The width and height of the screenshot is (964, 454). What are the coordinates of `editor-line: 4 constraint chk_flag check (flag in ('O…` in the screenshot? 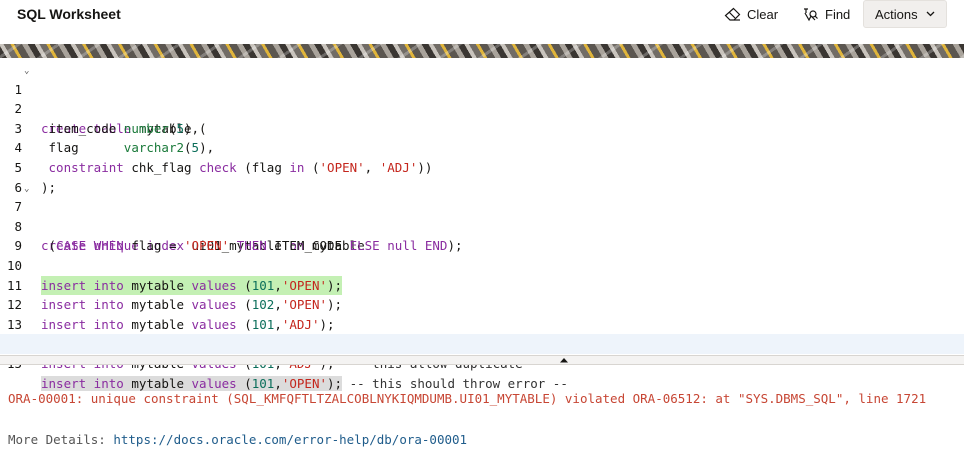 It's located at (482, 147).